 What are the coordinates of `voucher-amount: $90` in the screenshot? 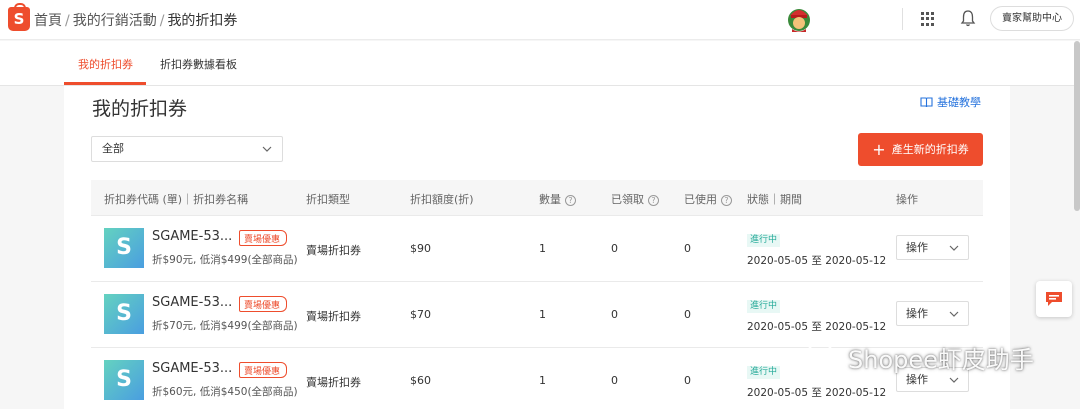 It's located at (420, 248).